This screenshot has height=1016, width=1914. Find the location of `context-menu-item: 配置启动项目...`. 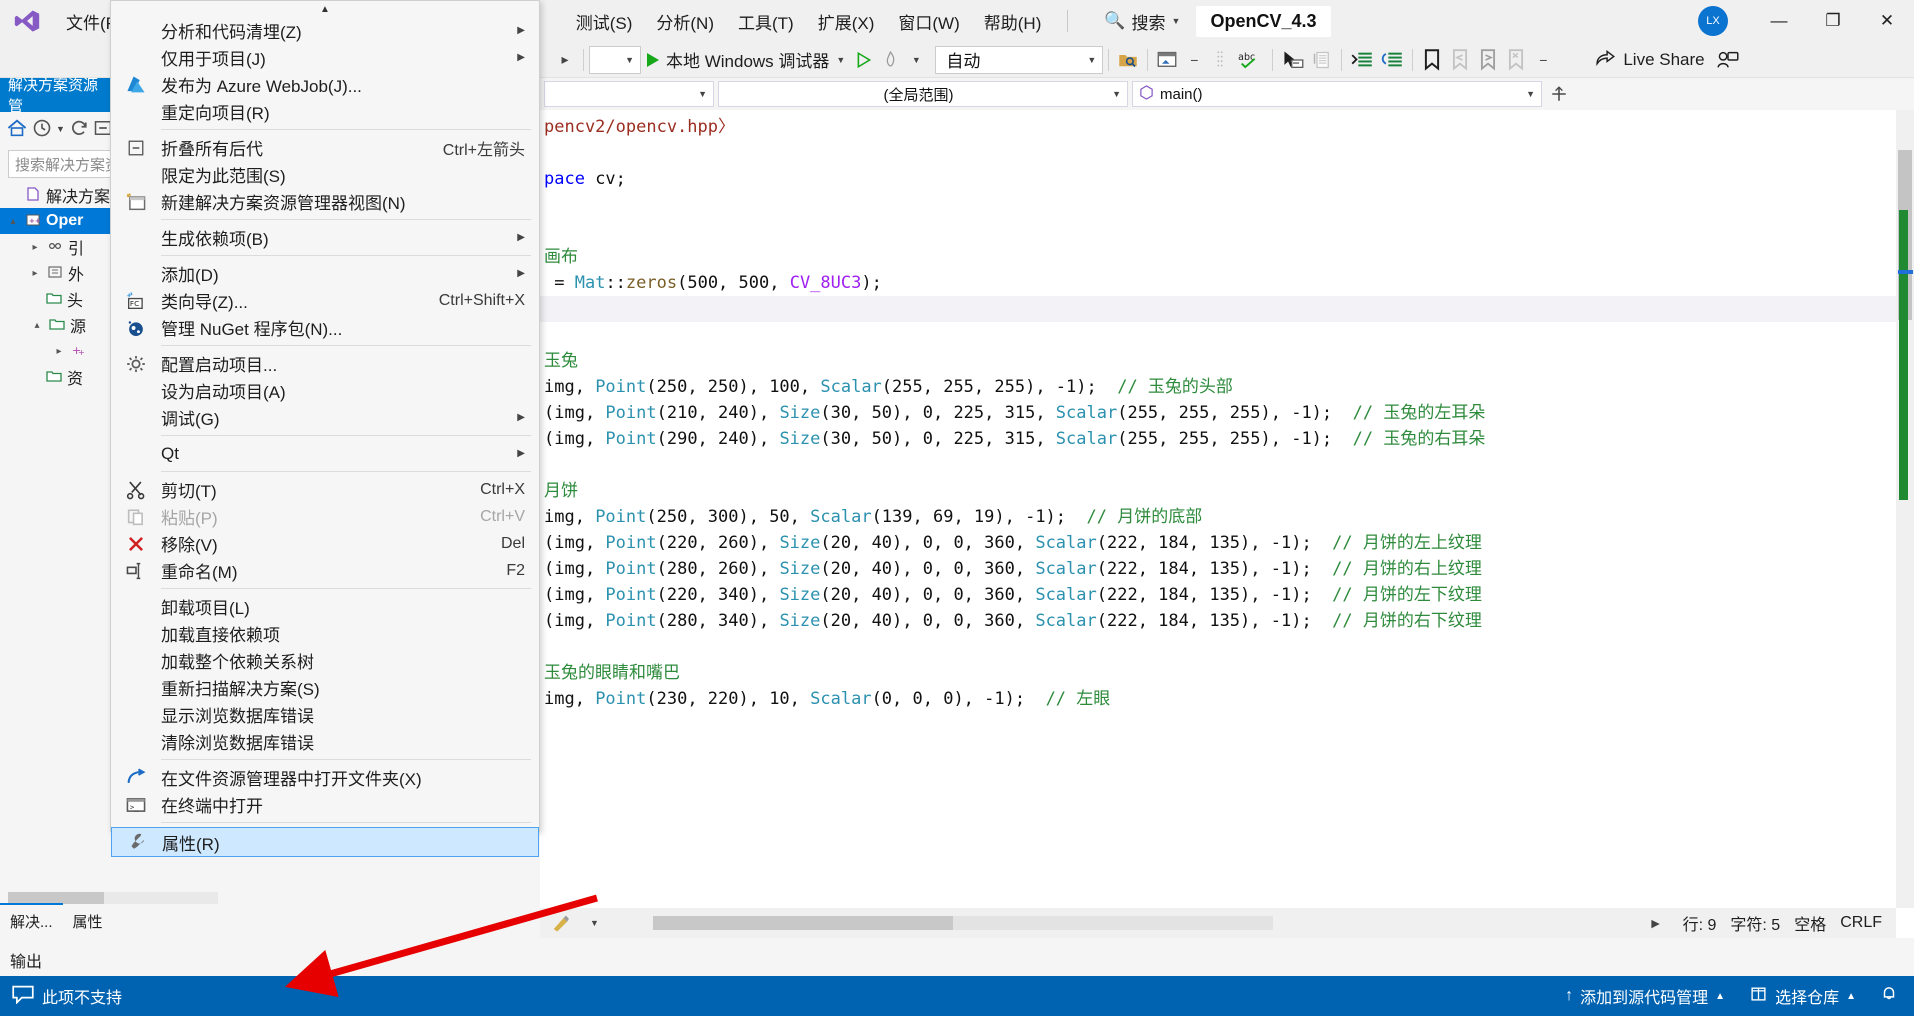

context-menu-item: 配置启动项目... is located at coordinates (325, 363).